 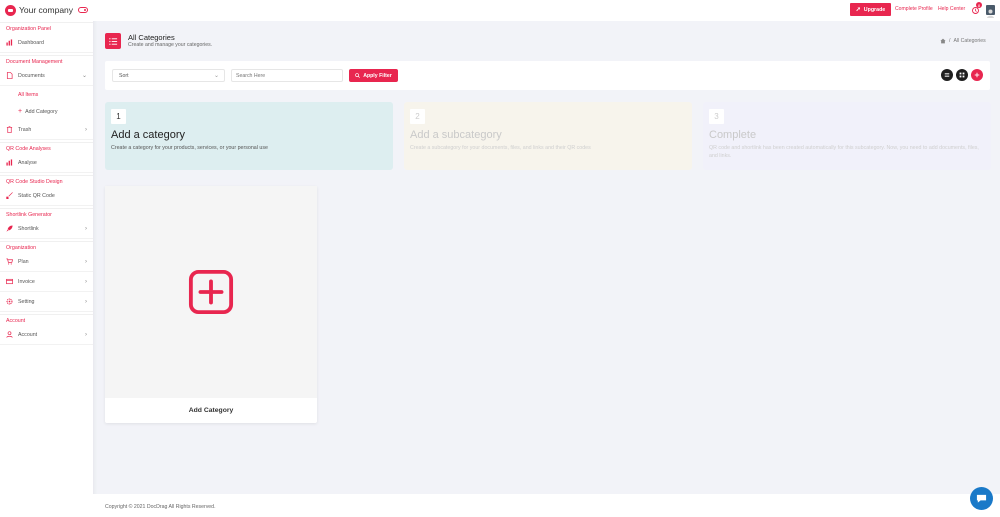 I want to click on sidebar-item-label: Trash, so click(x=25, y=129).